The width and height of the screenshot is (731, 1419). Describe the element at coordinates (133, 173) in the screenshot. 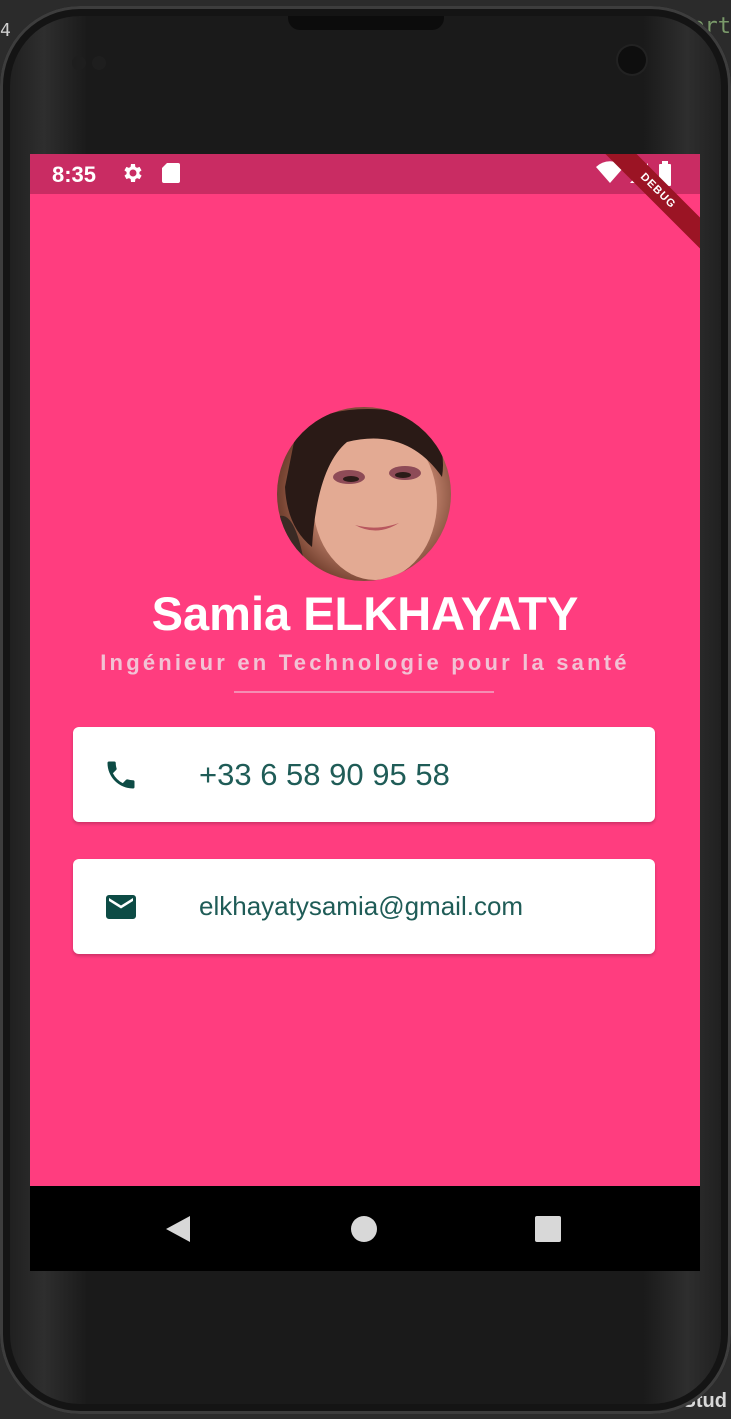

I see `gear-icon` at that location.